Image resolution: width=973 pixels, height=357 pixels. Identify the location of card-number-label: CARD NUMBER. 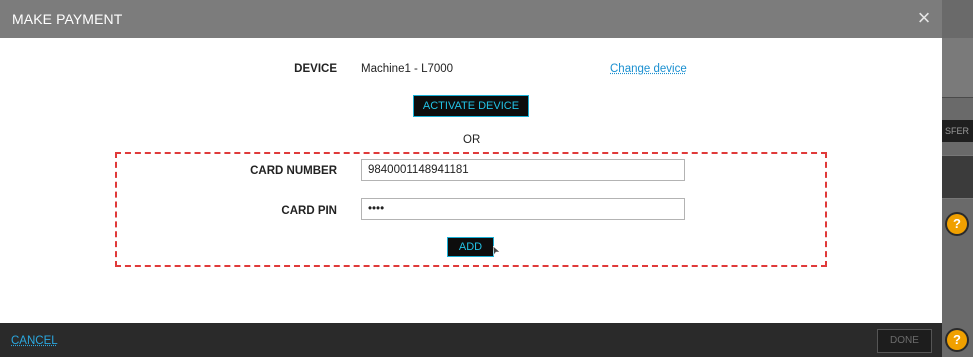
(293, 171).